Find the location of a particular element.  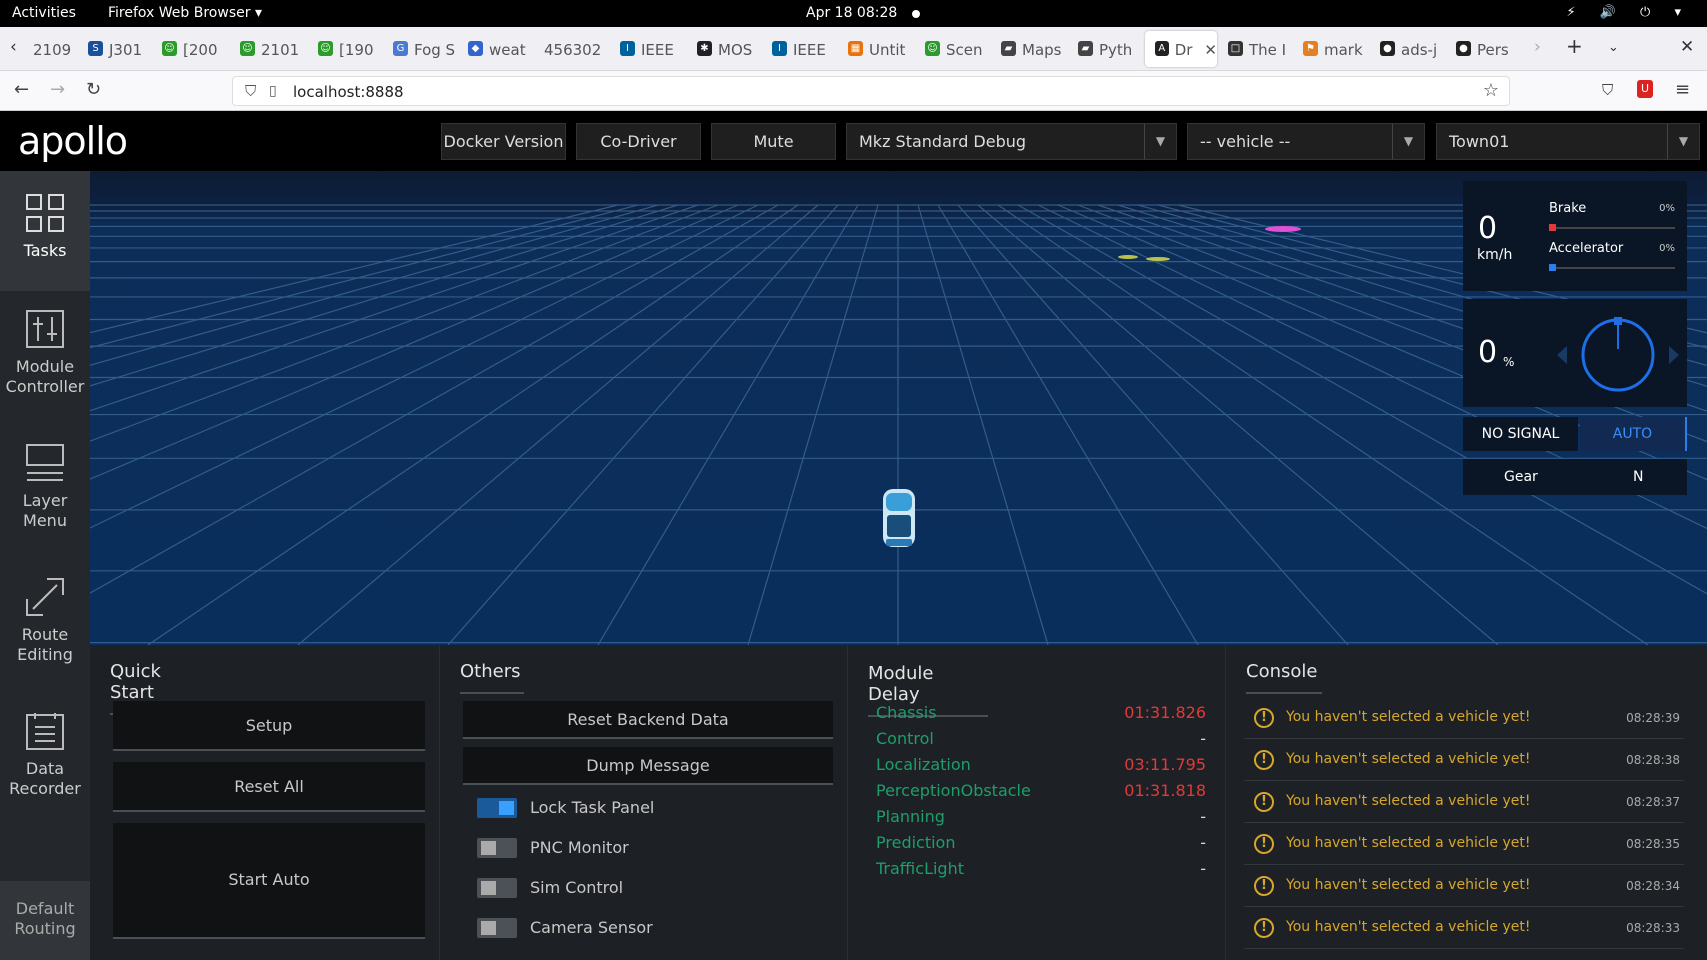

hamburger-menu-icon: ≡ is located at coordinates (1682, 89).